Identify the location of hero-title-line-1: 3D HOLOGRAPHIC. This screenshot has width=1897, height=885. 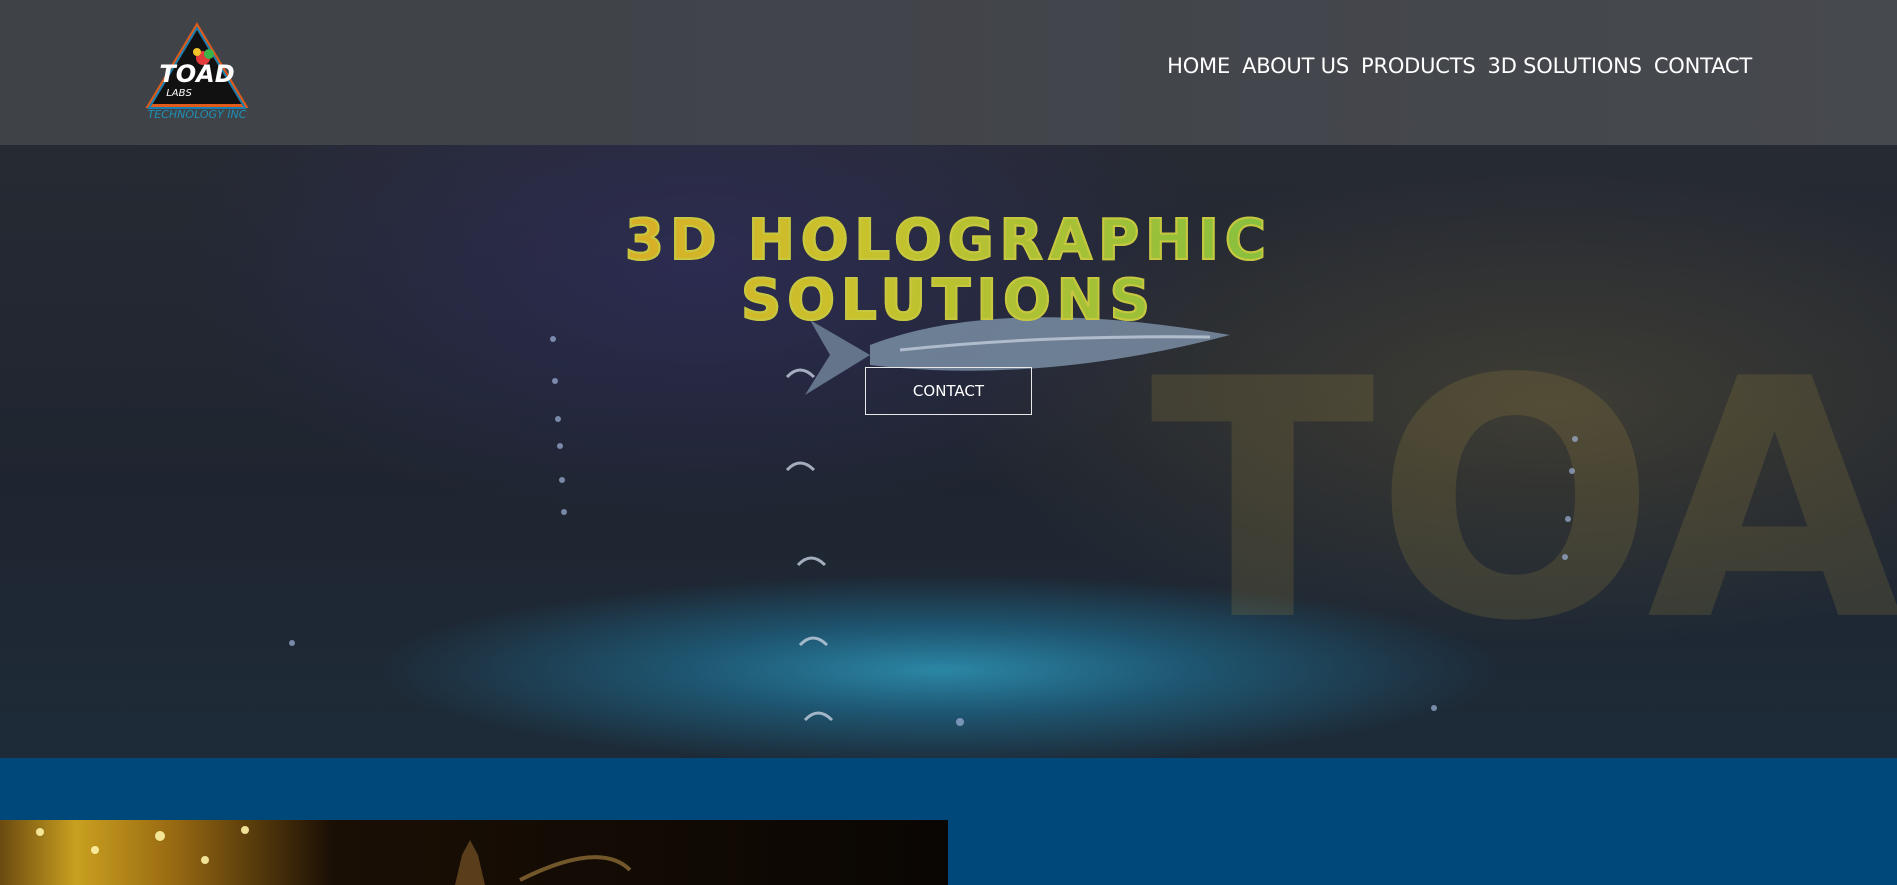
(948, 241).